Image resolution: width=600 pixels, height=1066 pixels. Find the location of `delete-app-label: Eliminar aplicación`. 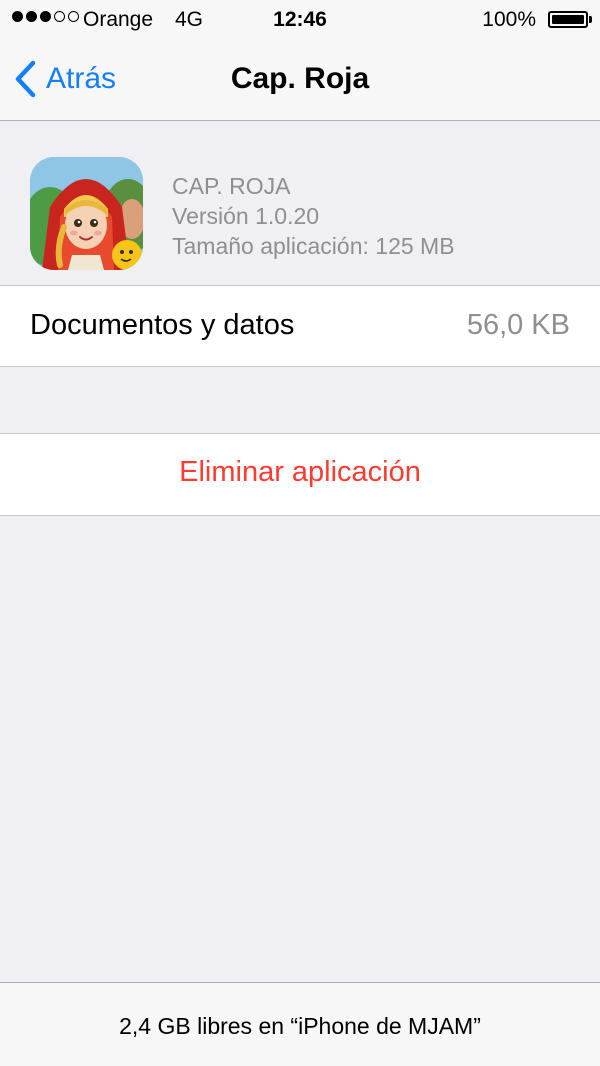

delete-app-label: Eliminar aplicación is located at coordinates (300, 472).